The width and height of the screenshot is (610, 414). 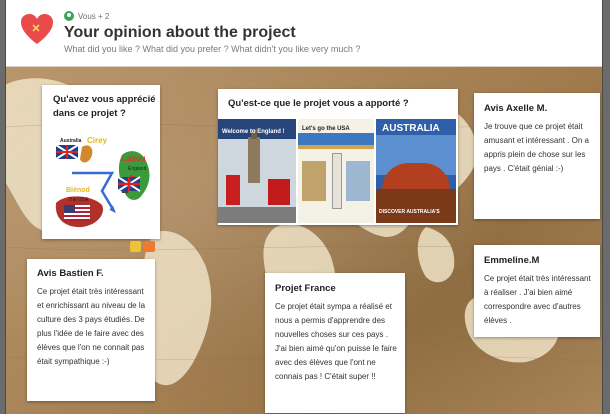 What do you see at coordinates (326, 129) in the screenshot?
I see `thumbnail-caption: Let's go the USA` at bounding box center [326, 129].